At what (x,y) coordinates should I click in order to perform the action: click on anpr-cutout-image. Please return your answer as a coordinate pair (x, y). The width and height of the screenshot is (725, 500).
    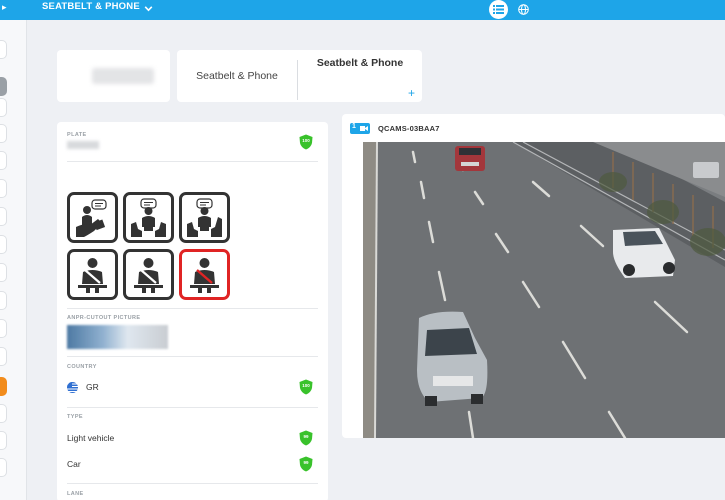
    Looking at the image, I should click on (117, 337).